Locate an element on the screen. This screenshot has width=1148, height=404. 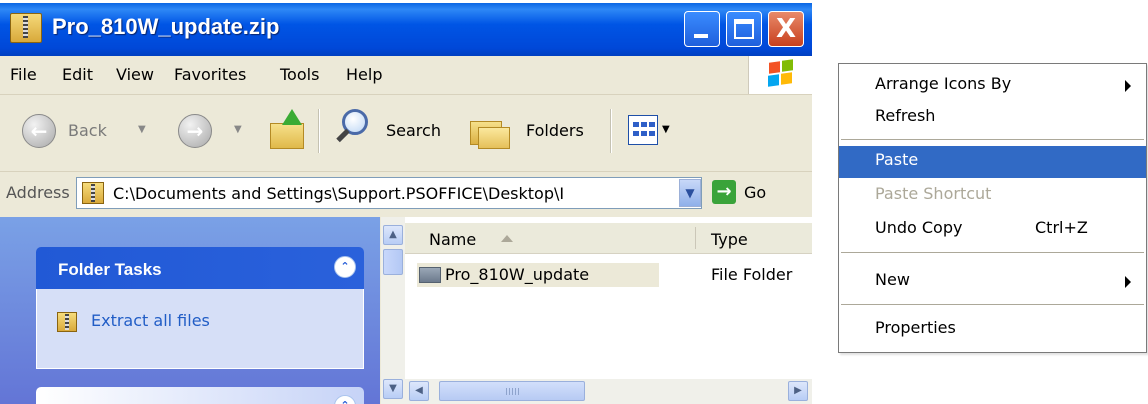
menu-item-arrange-icons-by: Arrange Icons By is located at coordinates (992, 86).